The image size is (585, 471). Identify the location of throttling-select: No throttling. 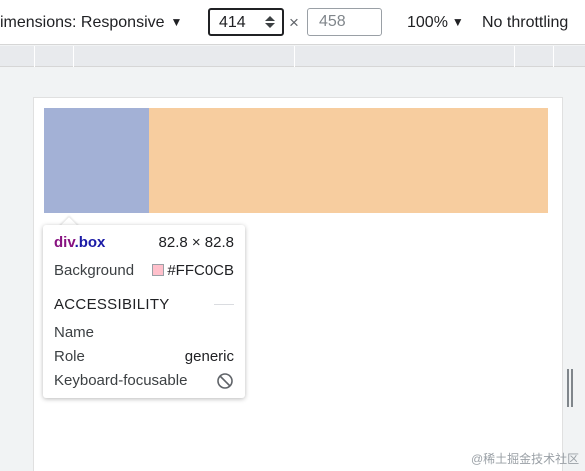
(525, 23).